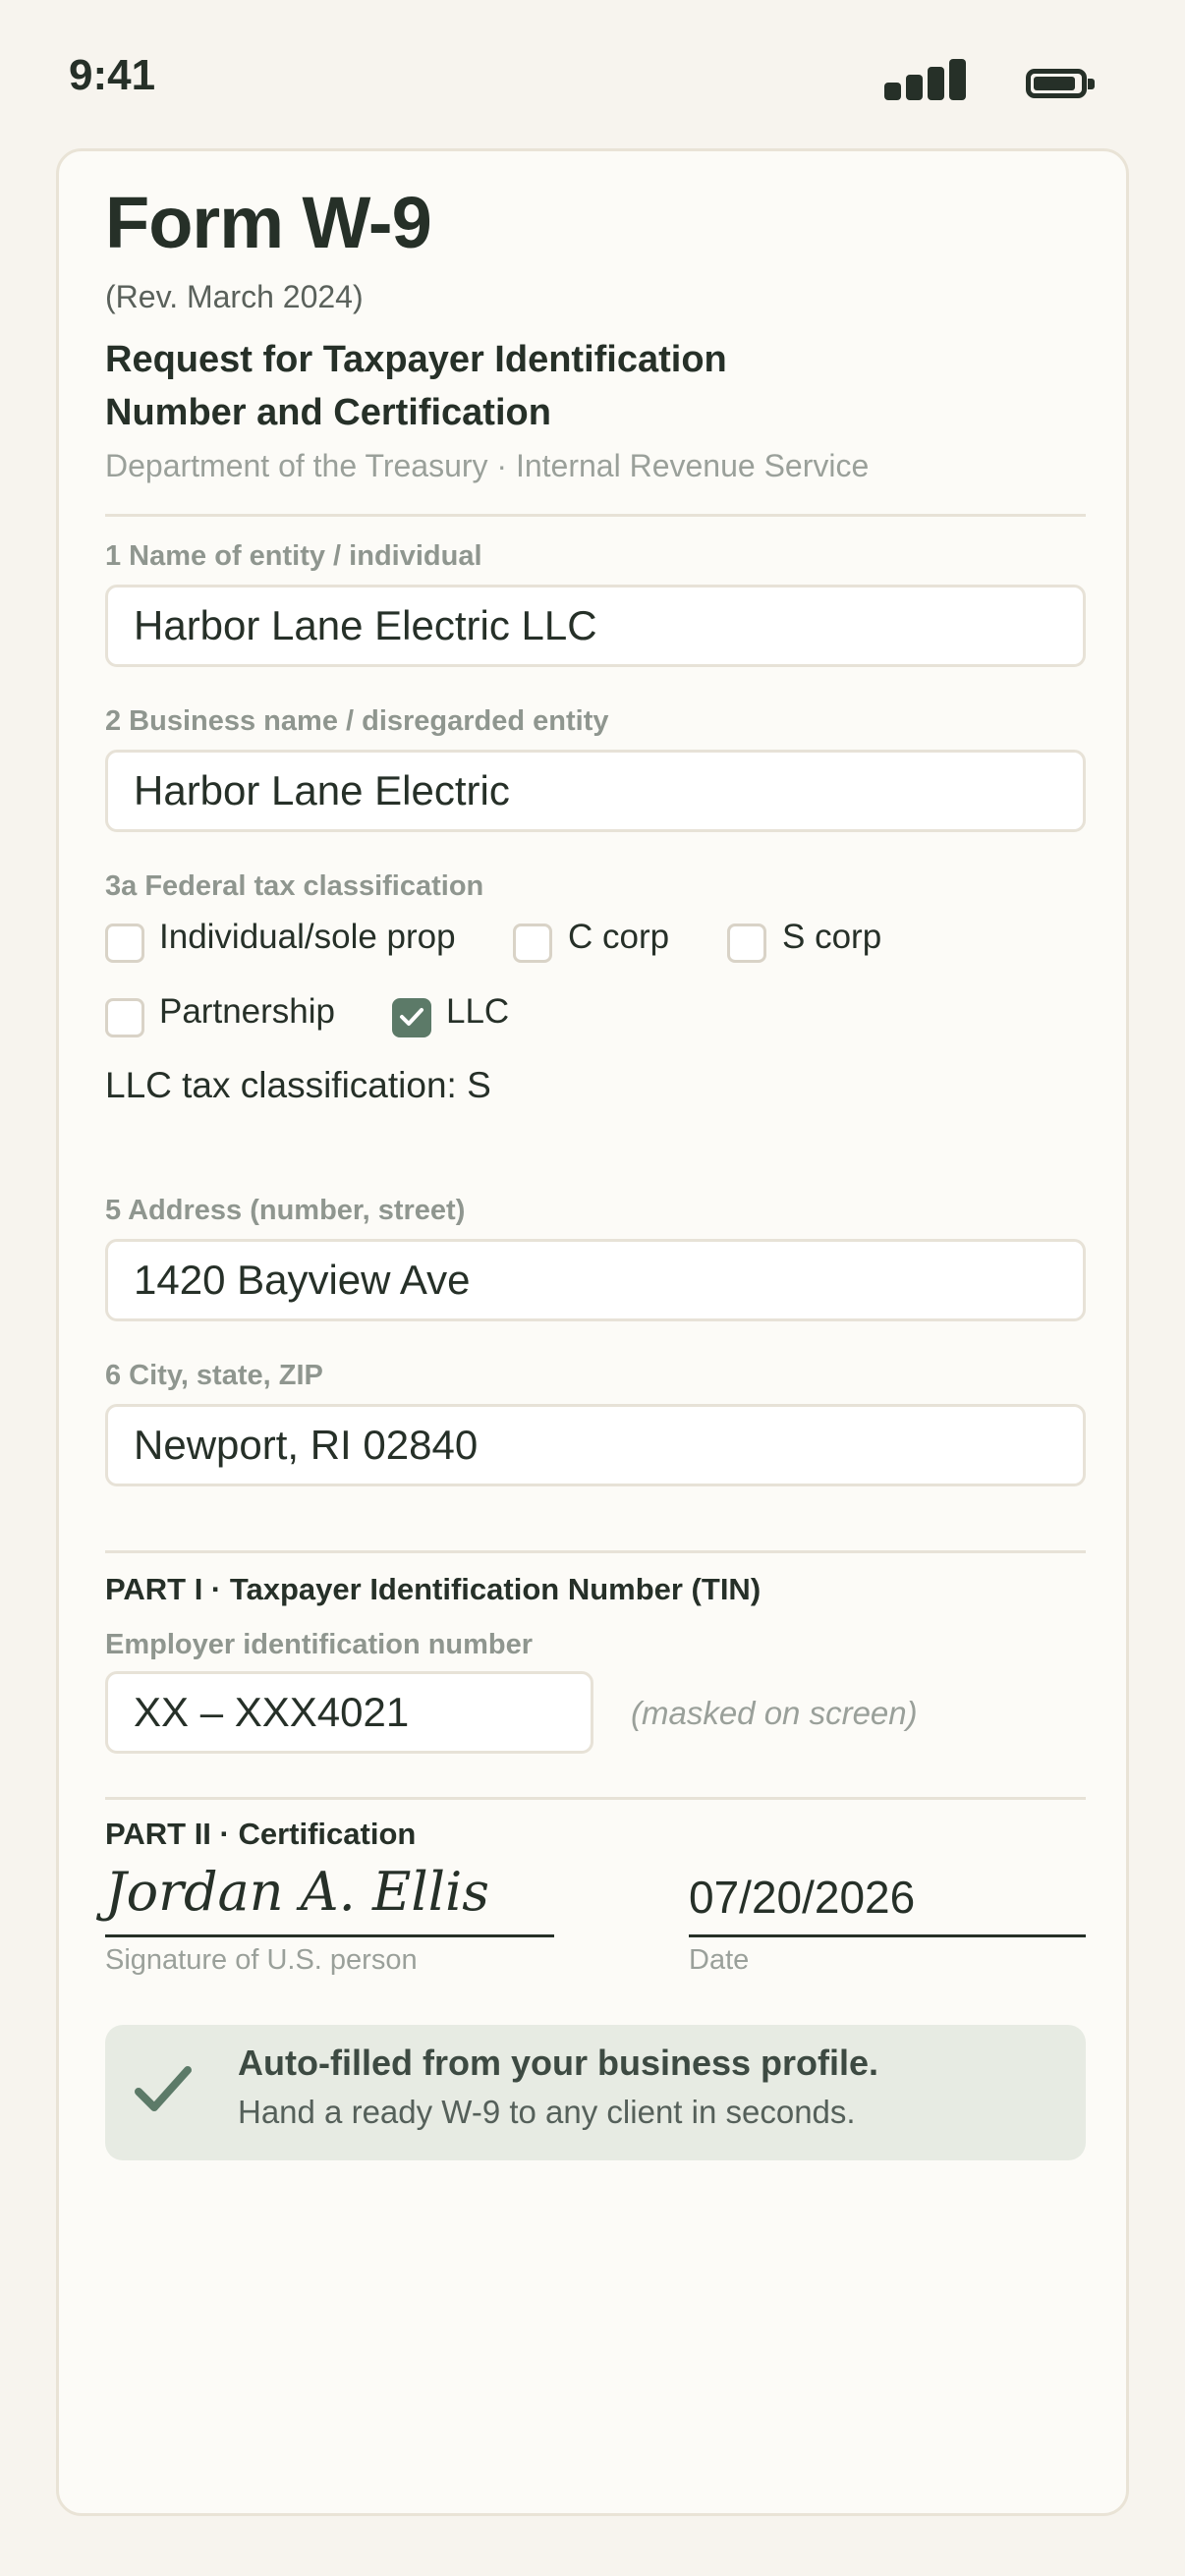 This screenshot has height=2576, width=1185. I want to click on checkbox-s-corp, so click(747, 943).